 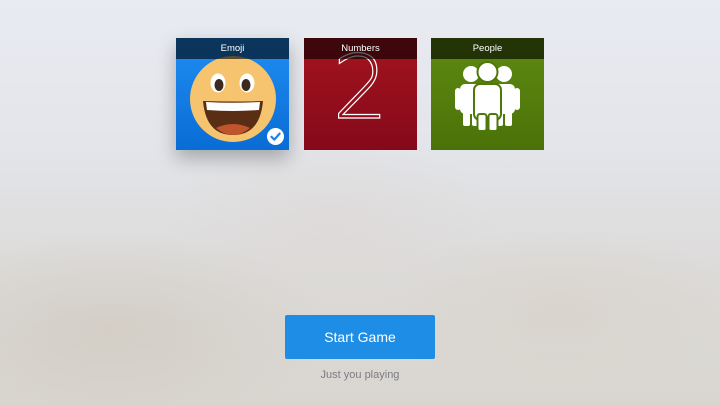 What do you see at coordinates (232, 94) in the screenshot?
I see `category-tile-emoji: Emoji` at bounding box center [232, 94].